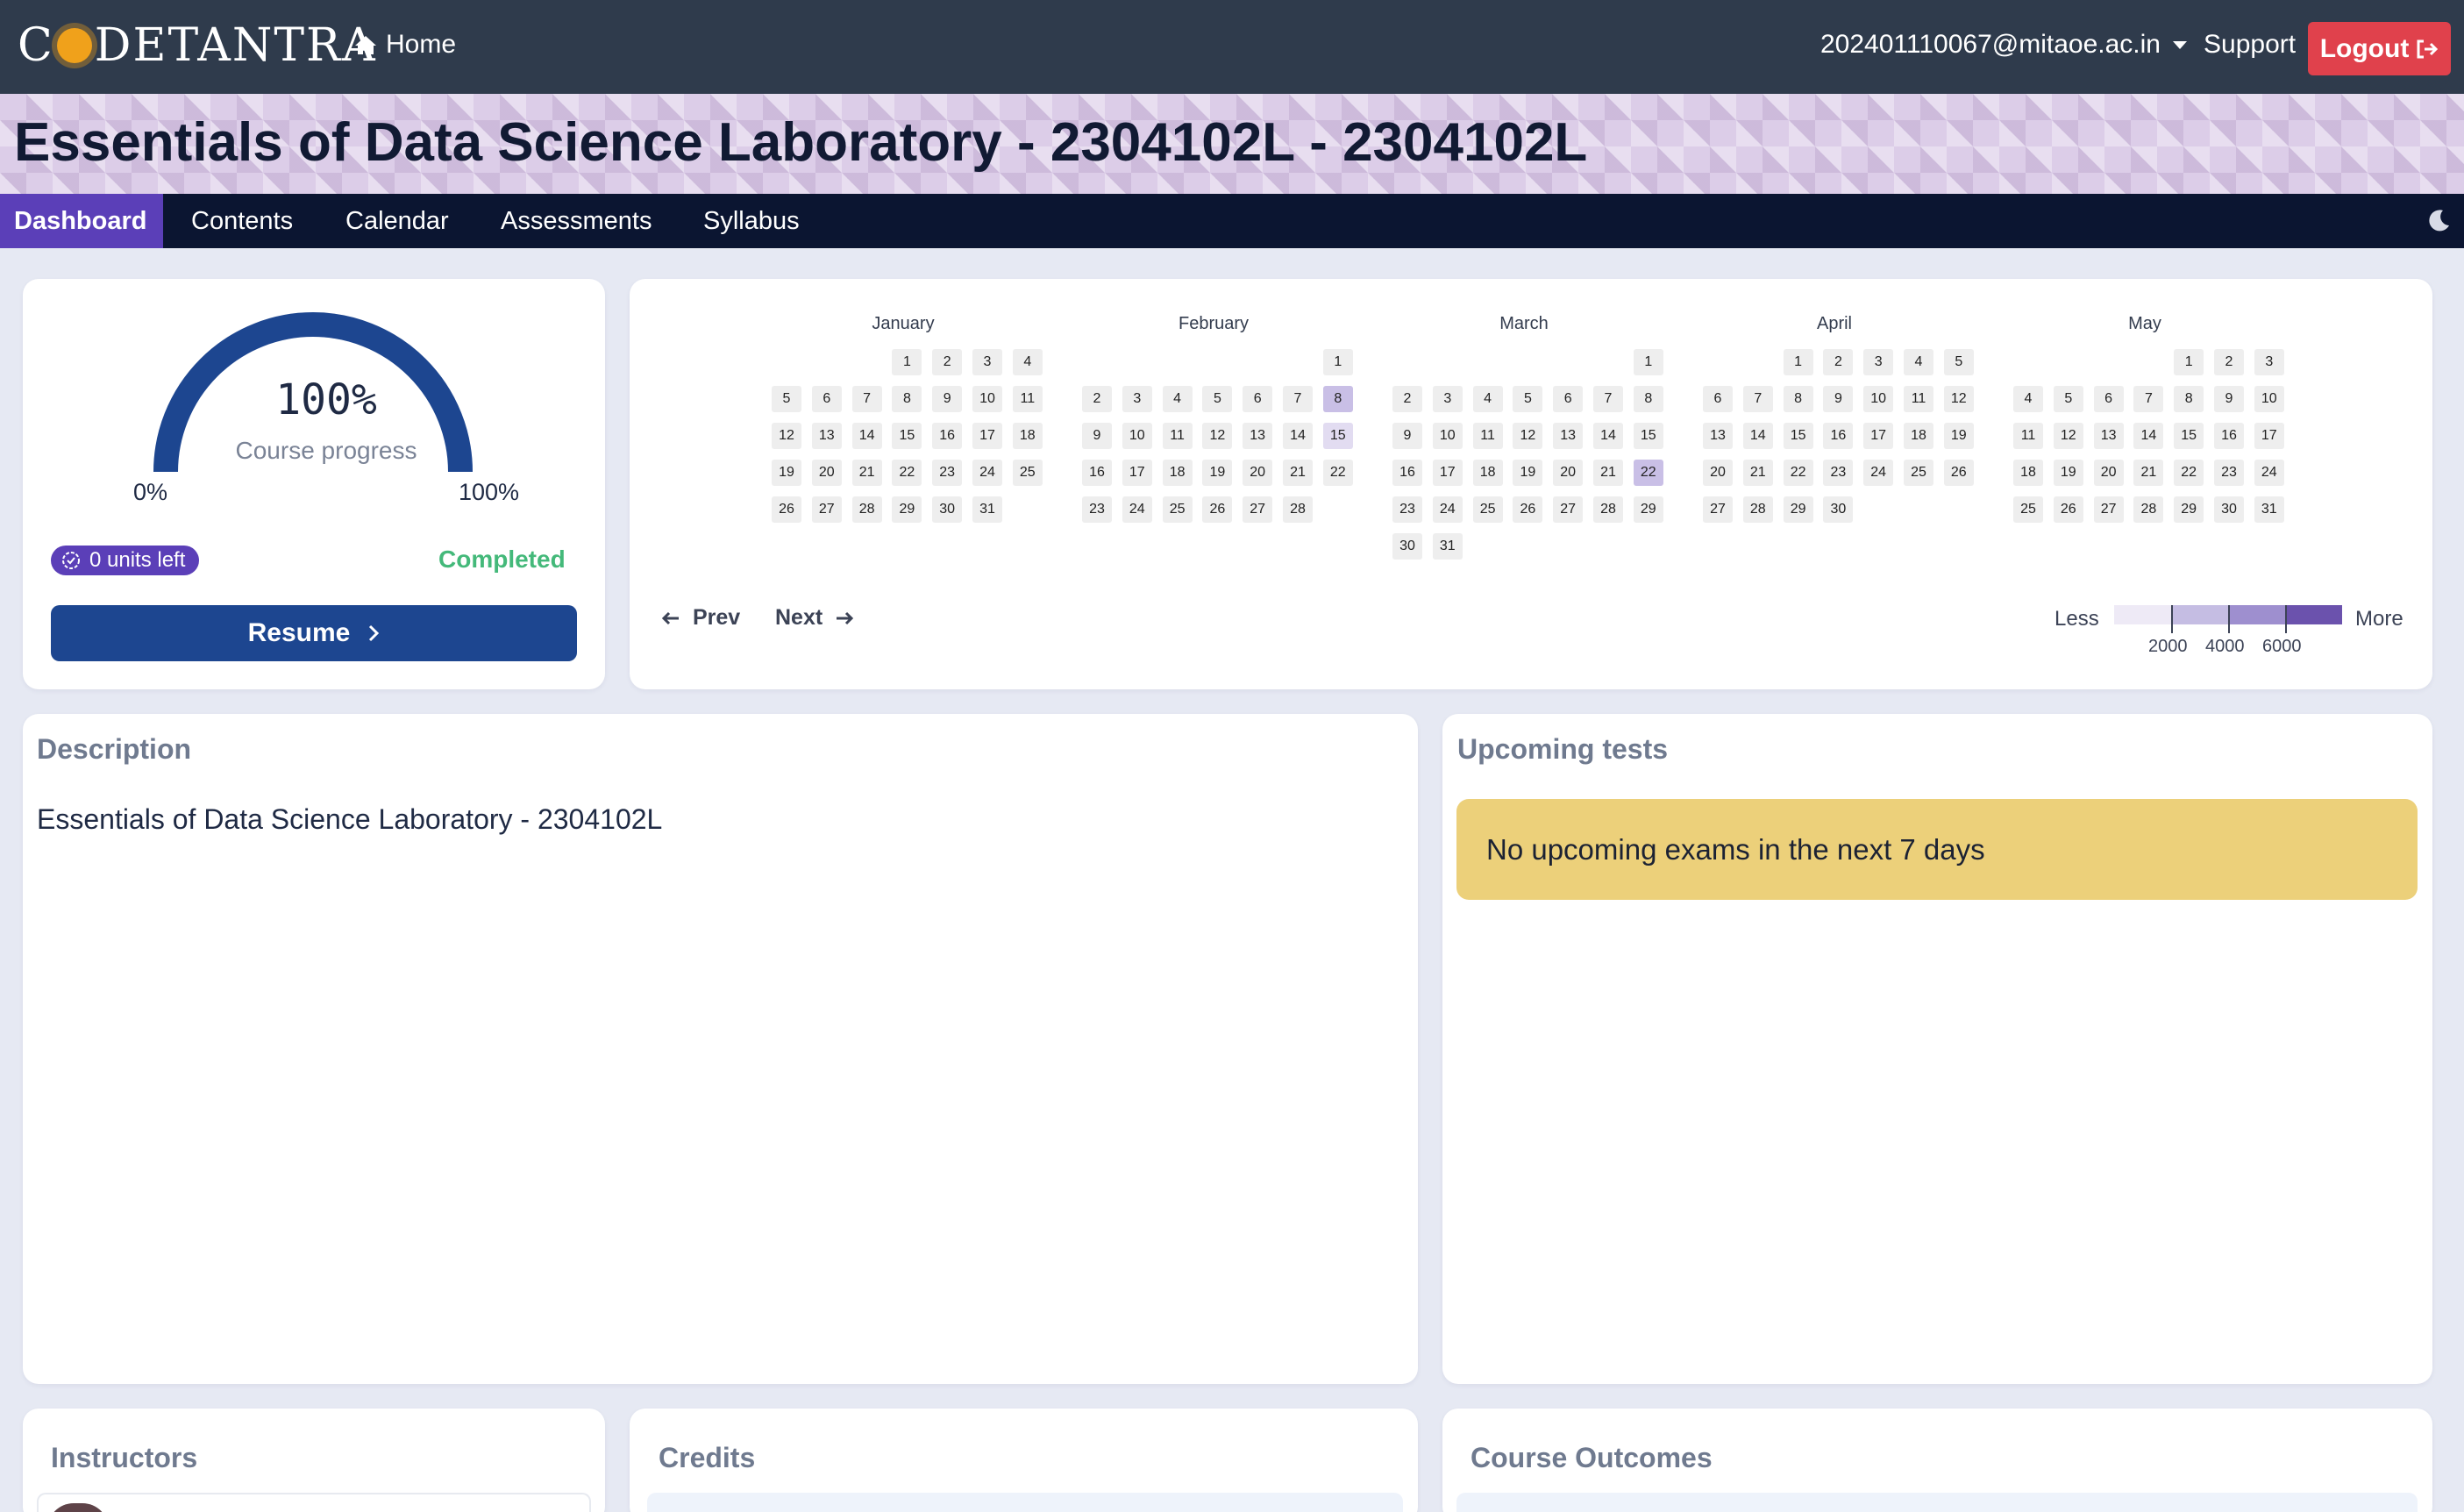 This screenshot has width=2464, height=1512. Describe the element at coordinates (242, 221) in the screenshot. I see `tab-contents: Contents` at that location.